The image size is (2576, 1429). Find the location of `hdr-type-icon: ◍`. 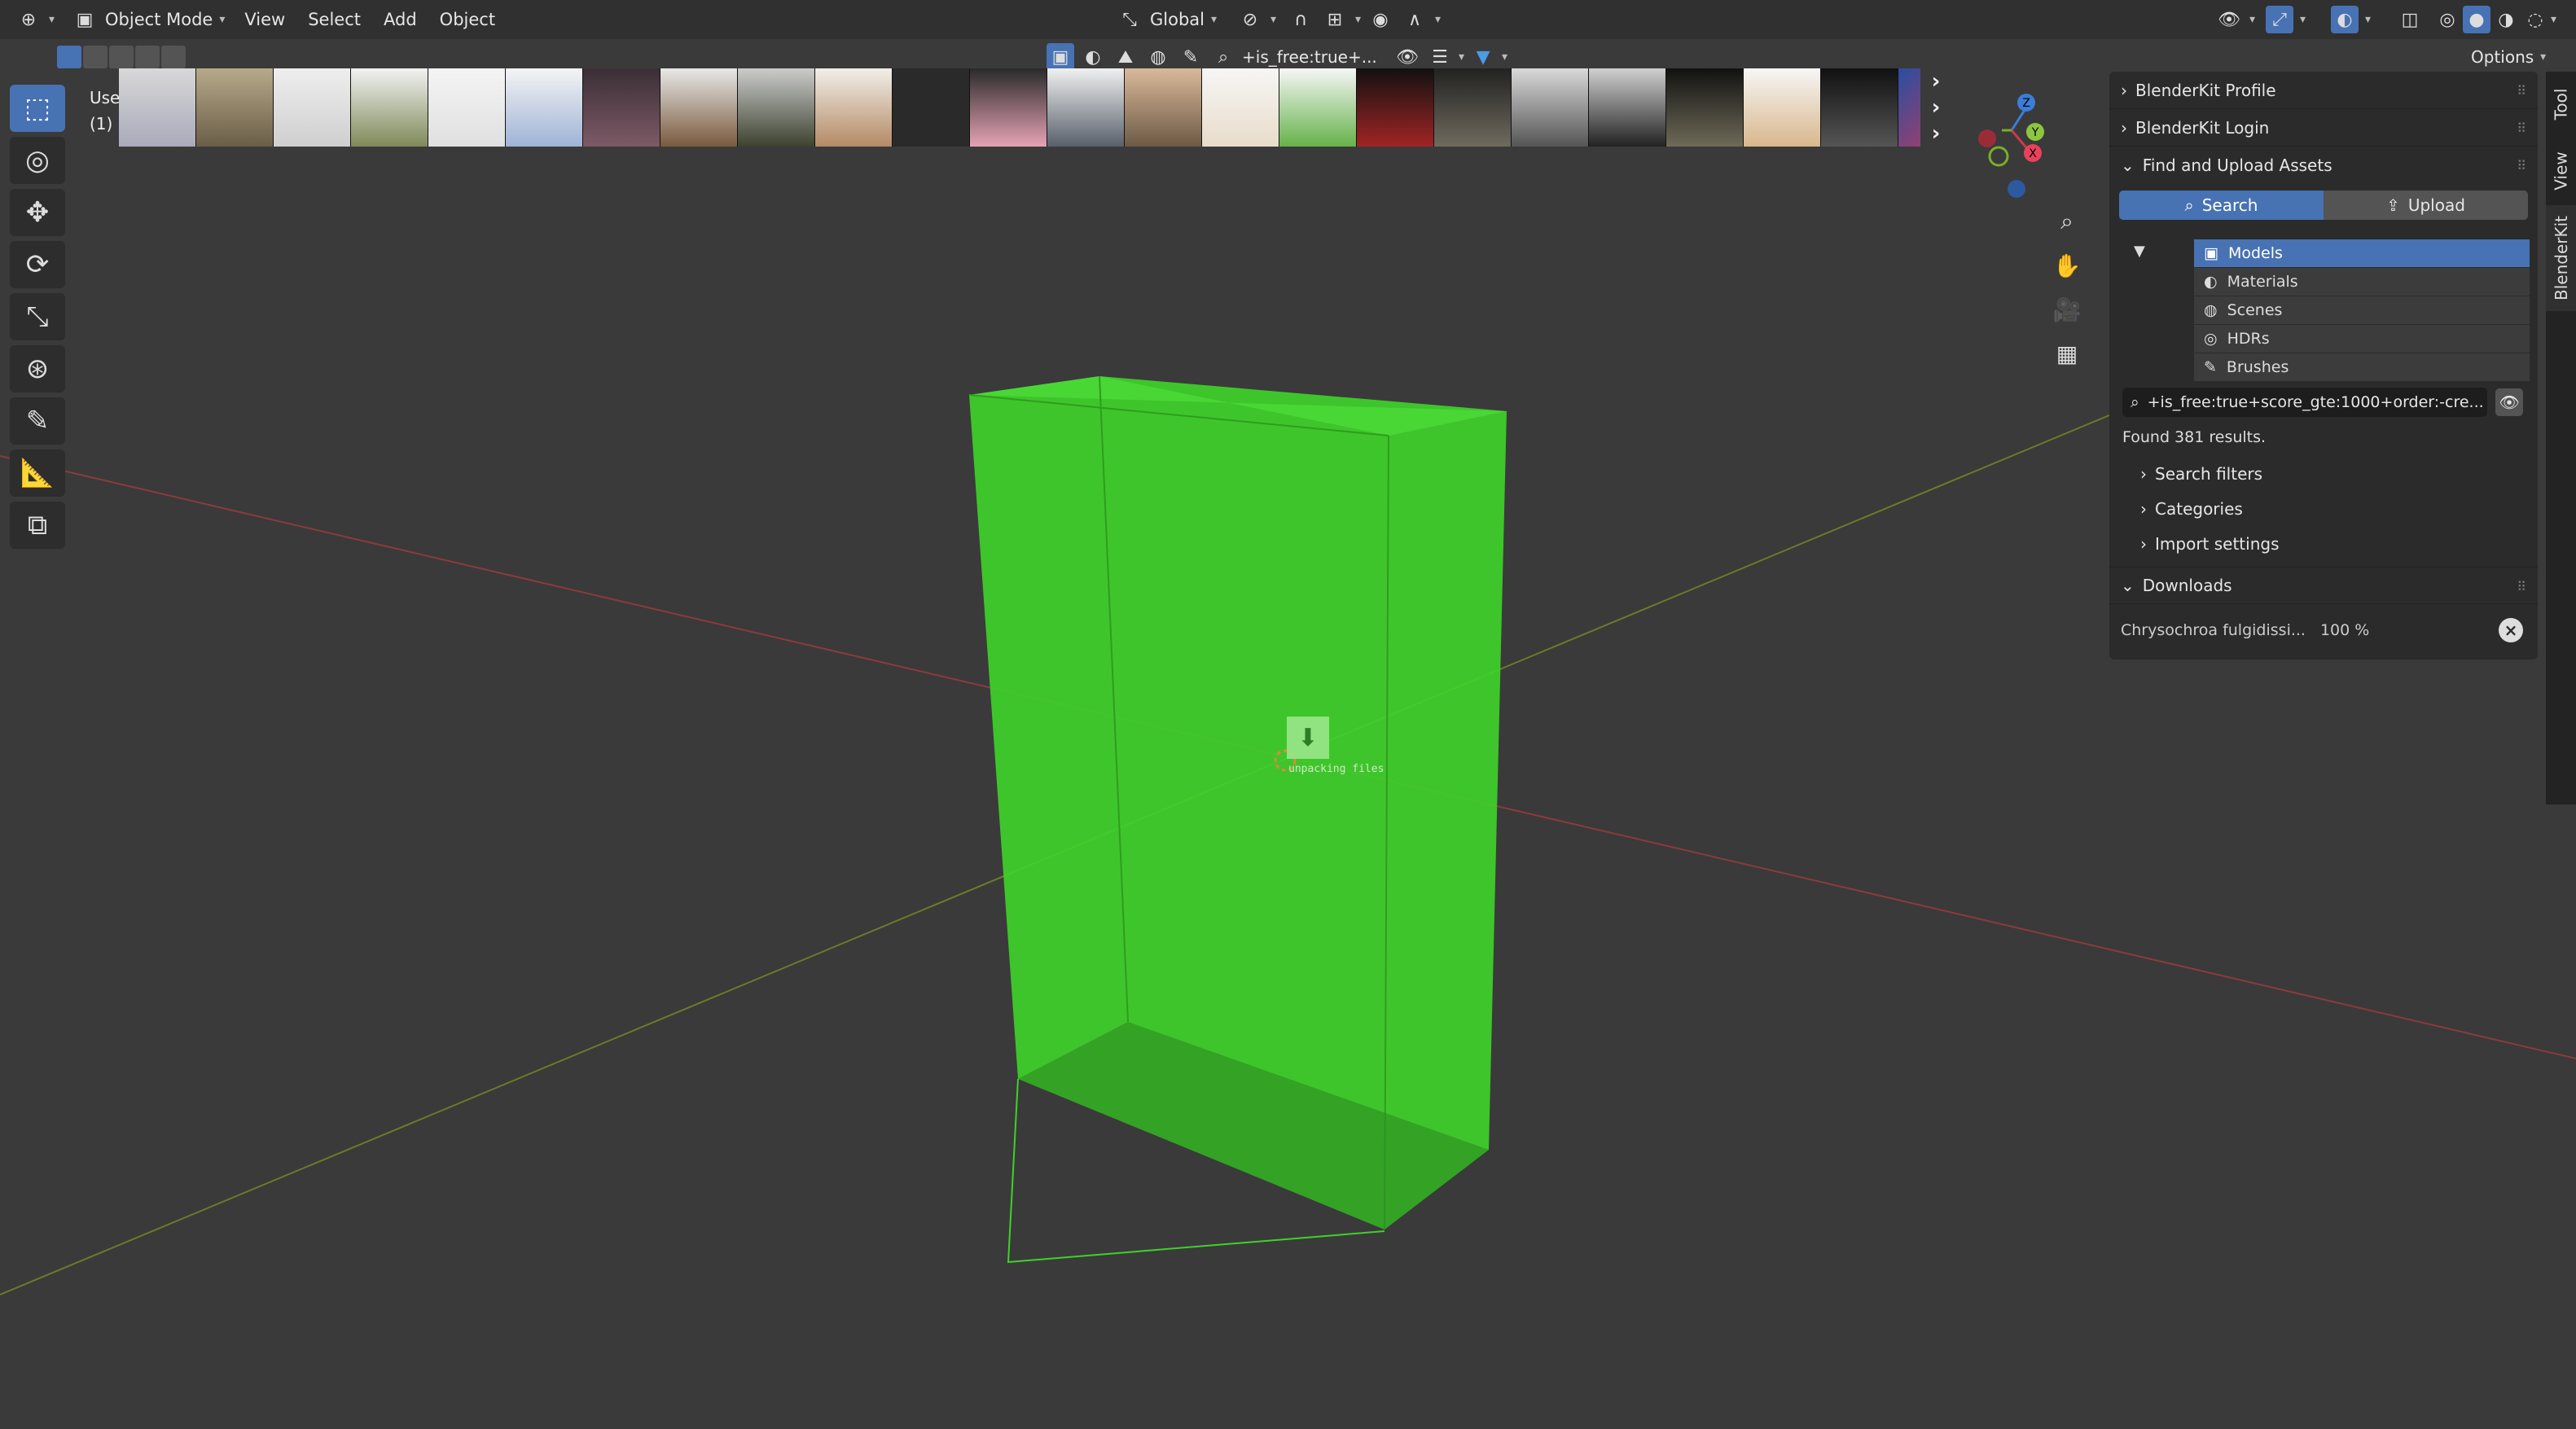

hdr-type-icon: ◍ is located at coordinates (1158, 57).